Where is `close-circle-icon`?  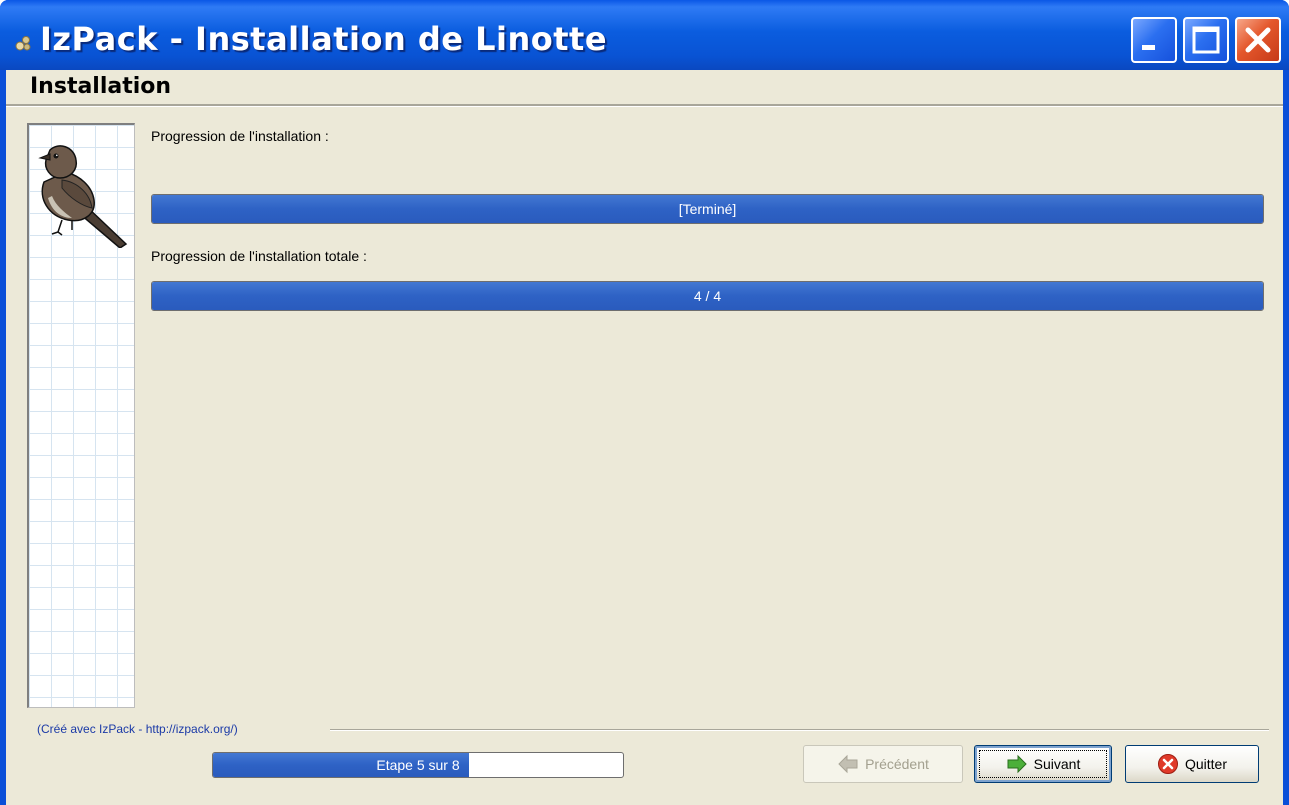 close-circle-icon is located at coordinates (1167, 764).